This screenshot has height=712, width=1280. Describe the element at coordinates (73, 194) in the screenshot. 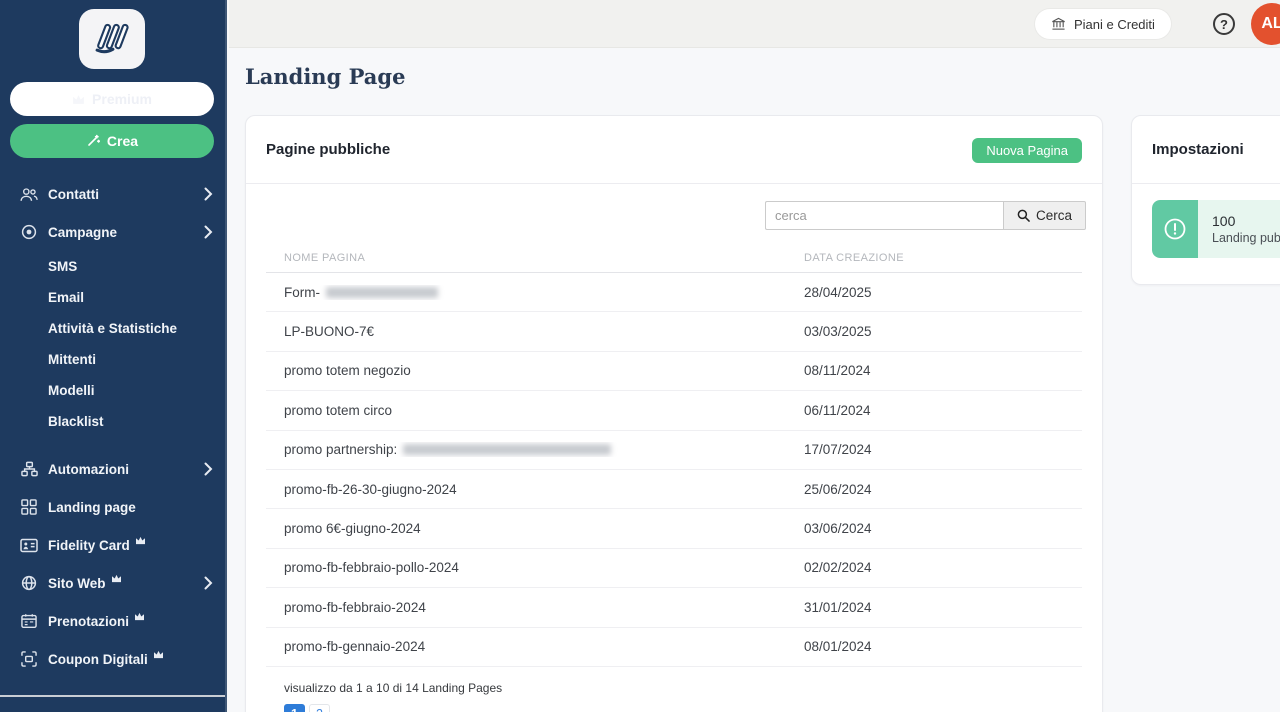

I see `sidebar-item-label: Contatti` at that location.